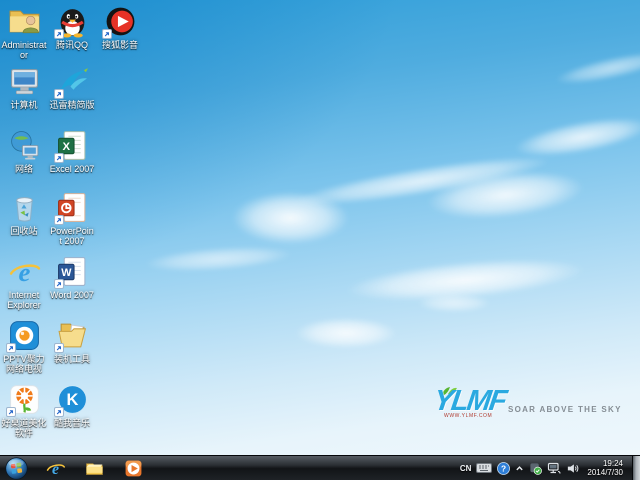  I want to click on system-tray: CN ? 19:24 2014/7/30, so click(550, 467).